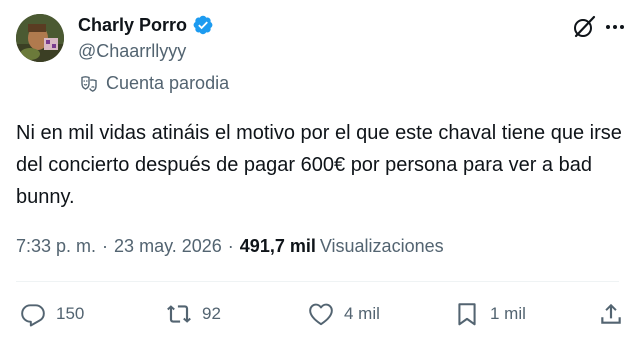 The image size is (635, 339). I want to click on bookmark-button: 1 mil, so click(490, 314).